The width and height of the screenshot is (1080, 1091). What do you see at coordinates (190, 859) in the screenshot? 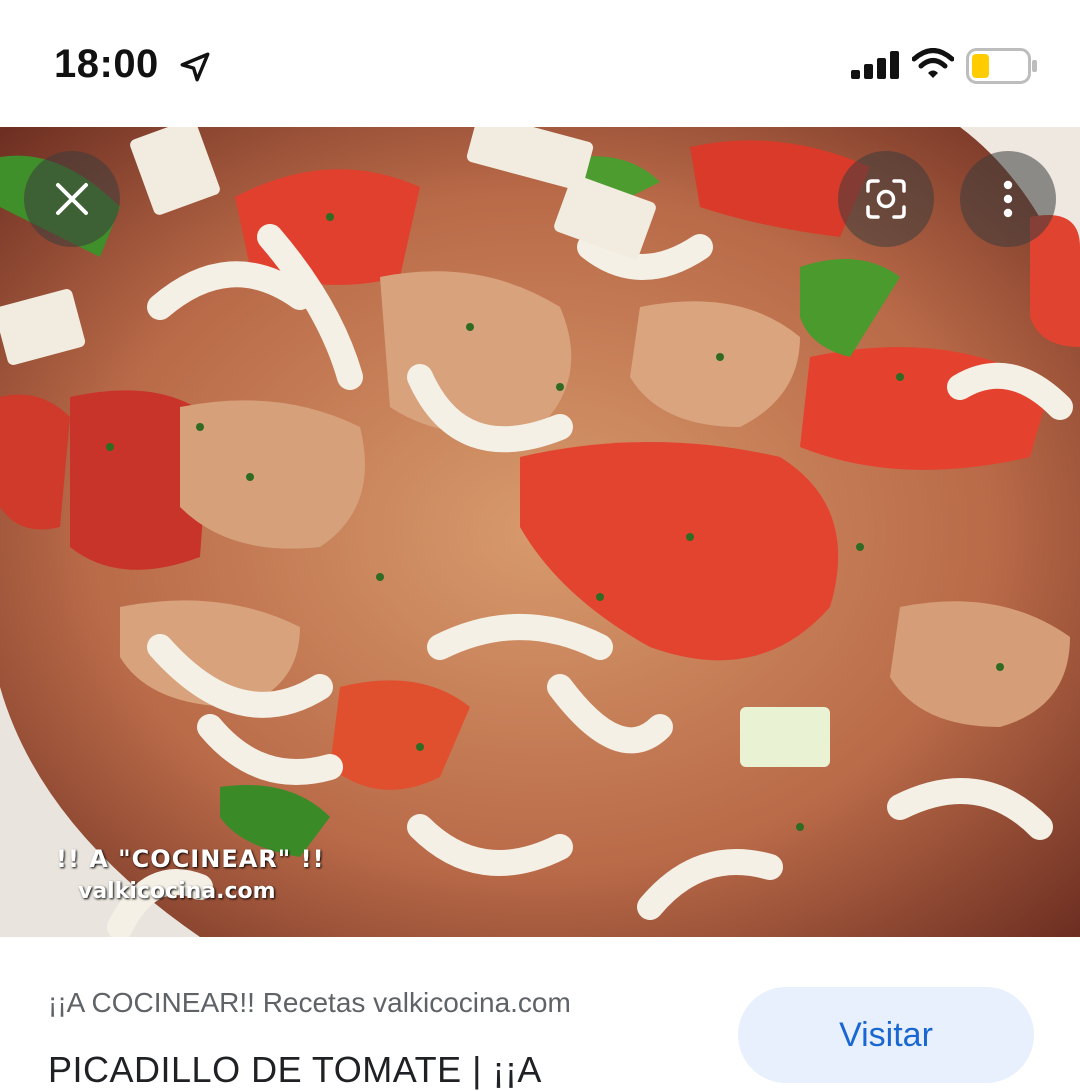
I see `watermark-title: !! A "COCINEAR" !!` at bounding box center [190, 859].